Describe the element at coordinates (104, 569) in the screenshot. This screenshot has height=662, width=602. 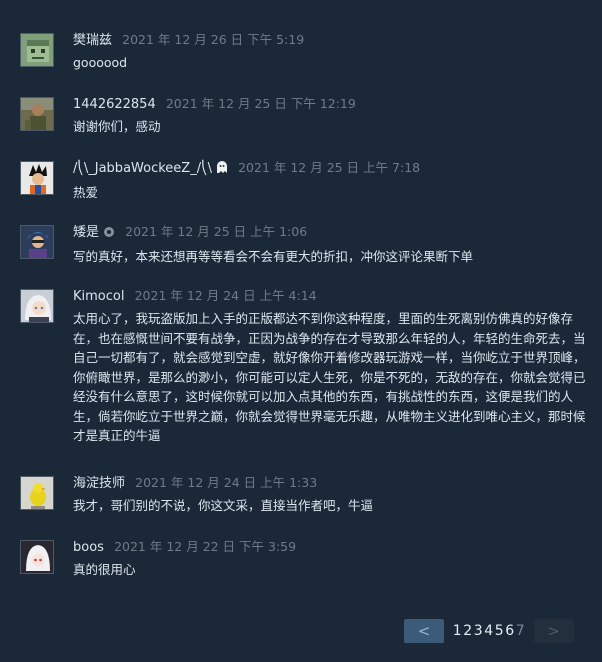
I see `comment-text: 真的很用心` at that location.